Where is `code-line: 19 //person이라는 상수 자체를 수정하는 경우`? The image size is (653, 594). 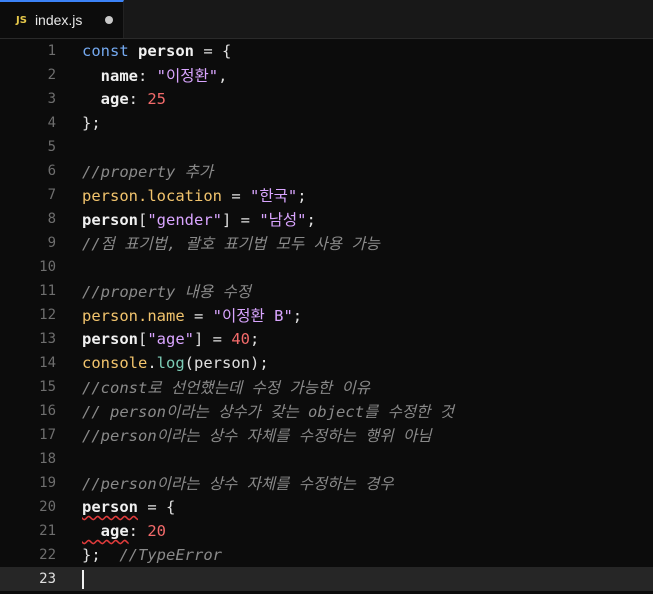
code-line: 19 //person이라는 상수 자체를 수정하는 경우 is located at coordinates (326, 483).